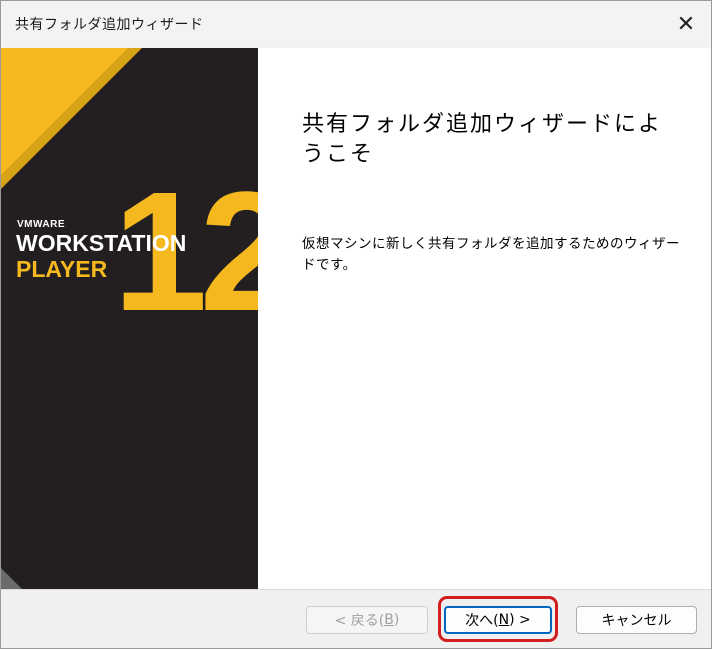 This screenshot has height=649, width=712. Describe the element at coordinates (62, 269) in the screenshot. I see `product-line2: PLAYER` at that location.